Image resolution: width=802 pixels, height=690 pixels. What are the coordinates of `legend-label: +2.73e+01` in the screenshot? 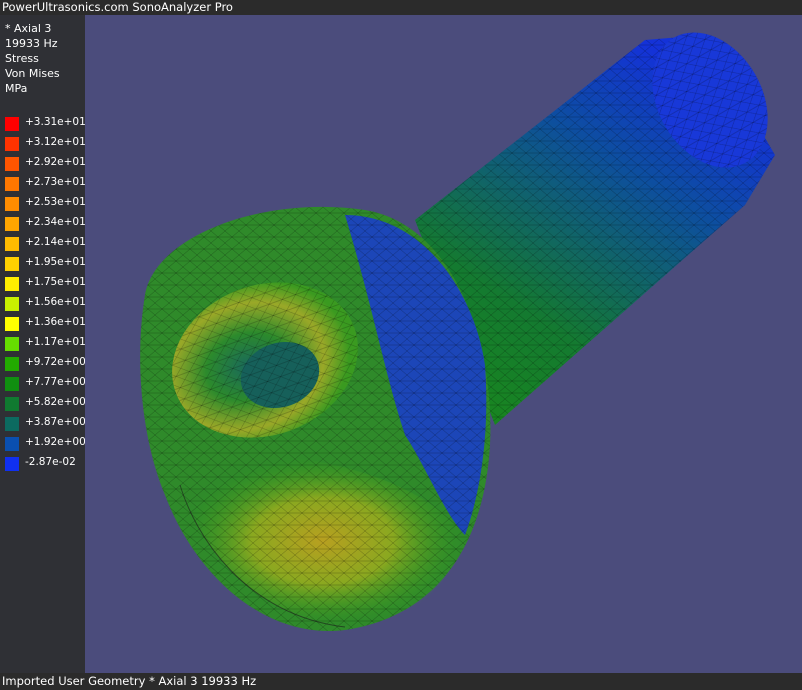 It's located at (55, 182).